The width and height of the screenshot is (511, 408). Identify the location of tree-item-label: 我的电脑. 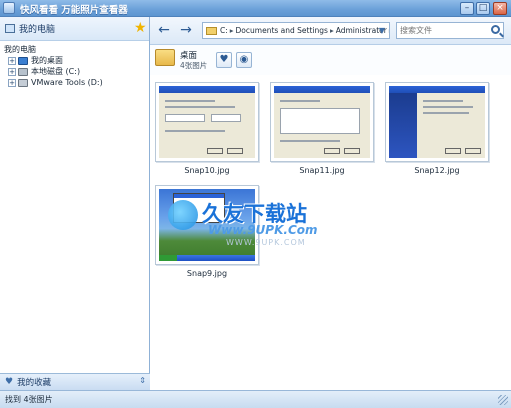
(20, 49).